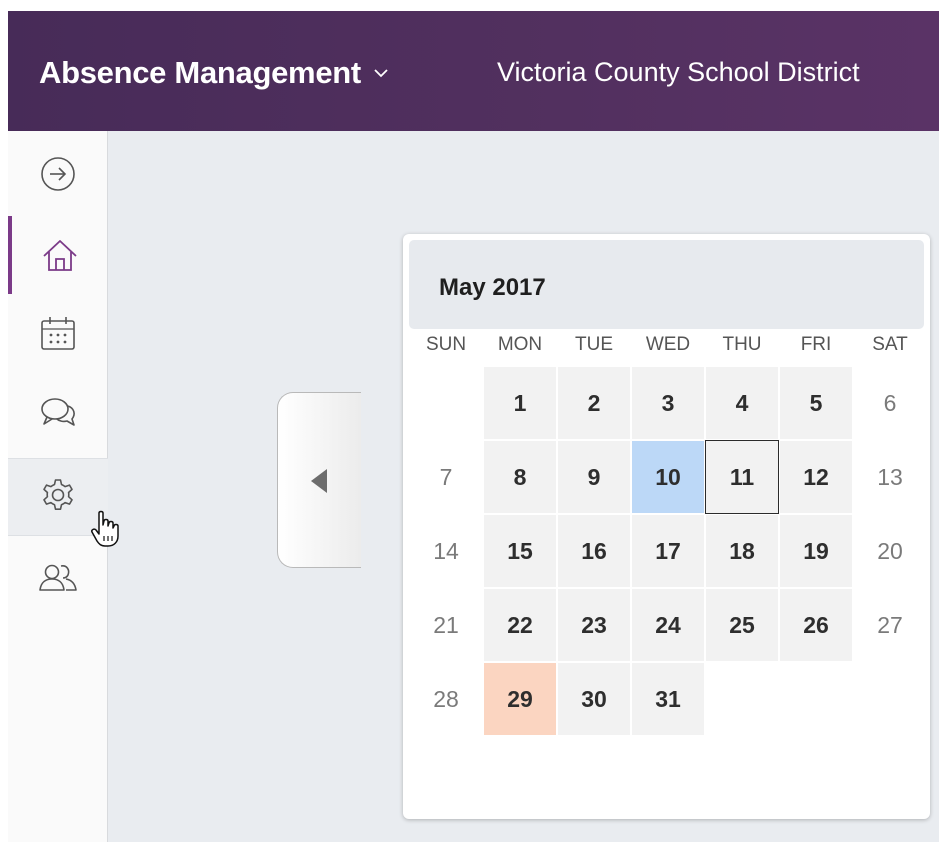 The width and height of the screenshot is (939, 842). What do you see at coordinates (520, 699) in the screenshot?
I see `calendar-day-29: 29` at bounding box center [520, 699].